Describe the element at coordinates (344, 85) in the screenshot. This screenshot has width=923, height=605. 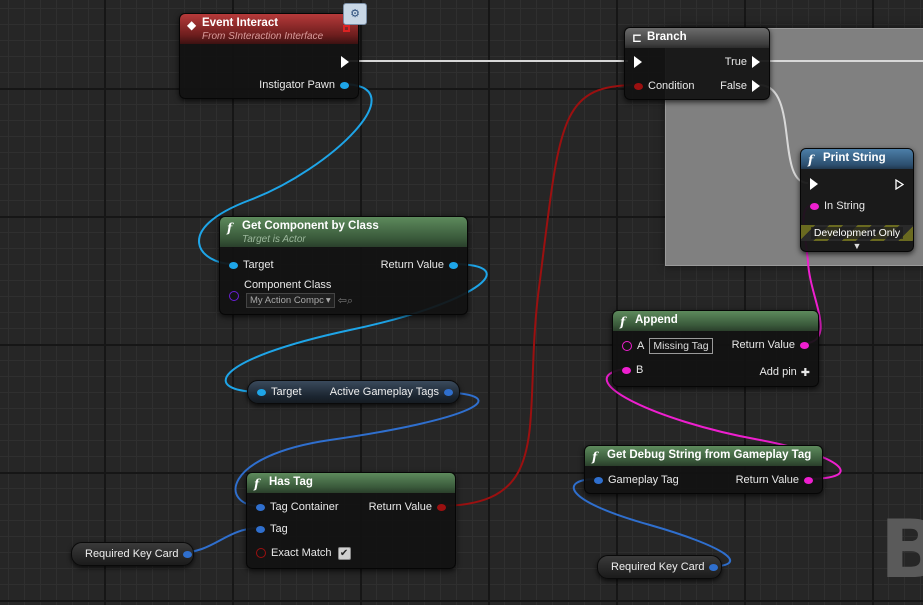
I see `instigator-pawn-pin` at that location.